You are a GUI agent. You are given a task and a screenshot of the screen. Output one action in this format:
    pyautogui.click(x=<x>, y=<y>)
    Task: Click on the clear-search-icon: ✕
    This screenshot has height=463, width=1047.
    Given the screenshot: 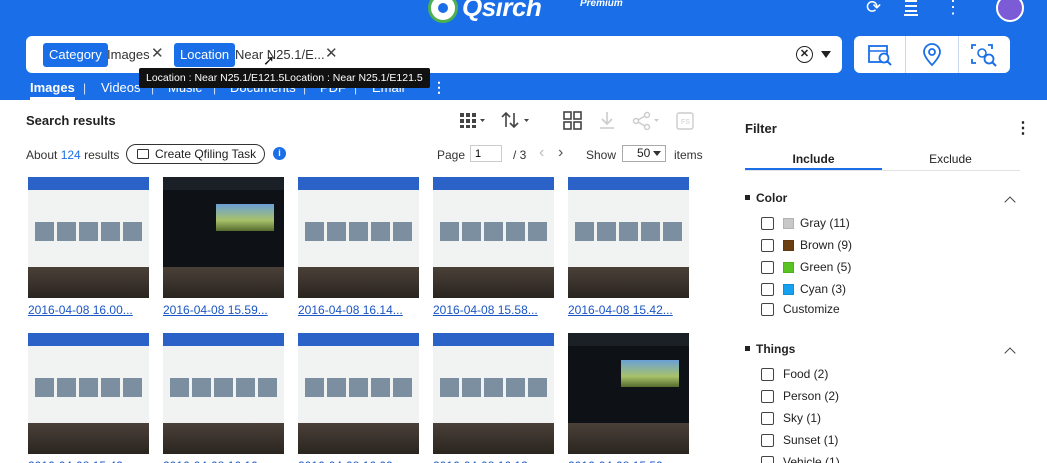 What is the action you would take?
    pyautogui.click(x=804, y=54)
    